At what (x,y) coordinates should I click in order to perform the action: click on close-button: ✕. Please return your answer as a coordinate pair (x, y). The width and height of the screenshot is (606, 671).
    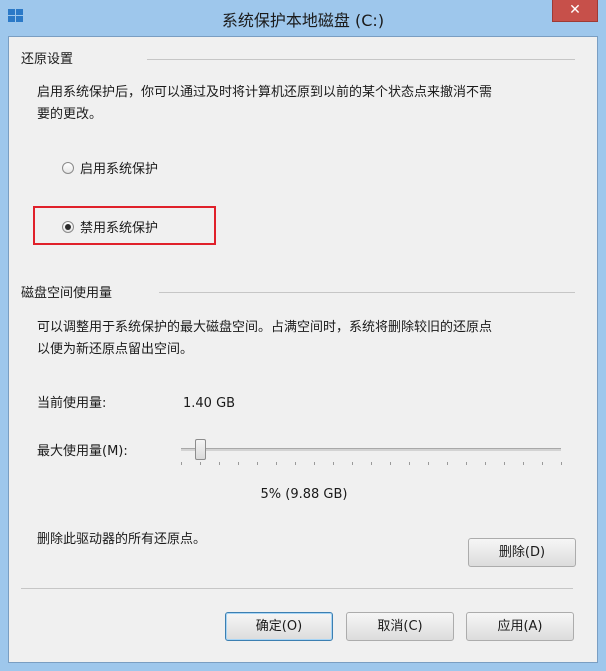
    Looking at the image, I should click on (575, 11).